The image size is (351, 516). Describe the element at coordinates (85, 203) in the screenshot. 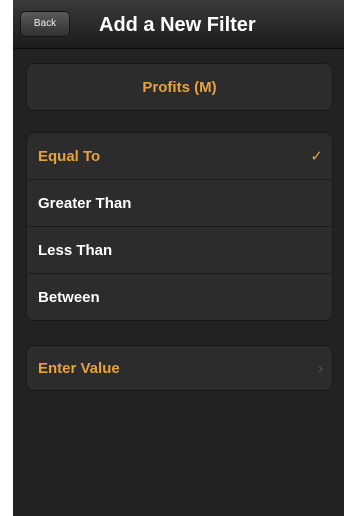

I see `option-label: Greater Than` at that location.